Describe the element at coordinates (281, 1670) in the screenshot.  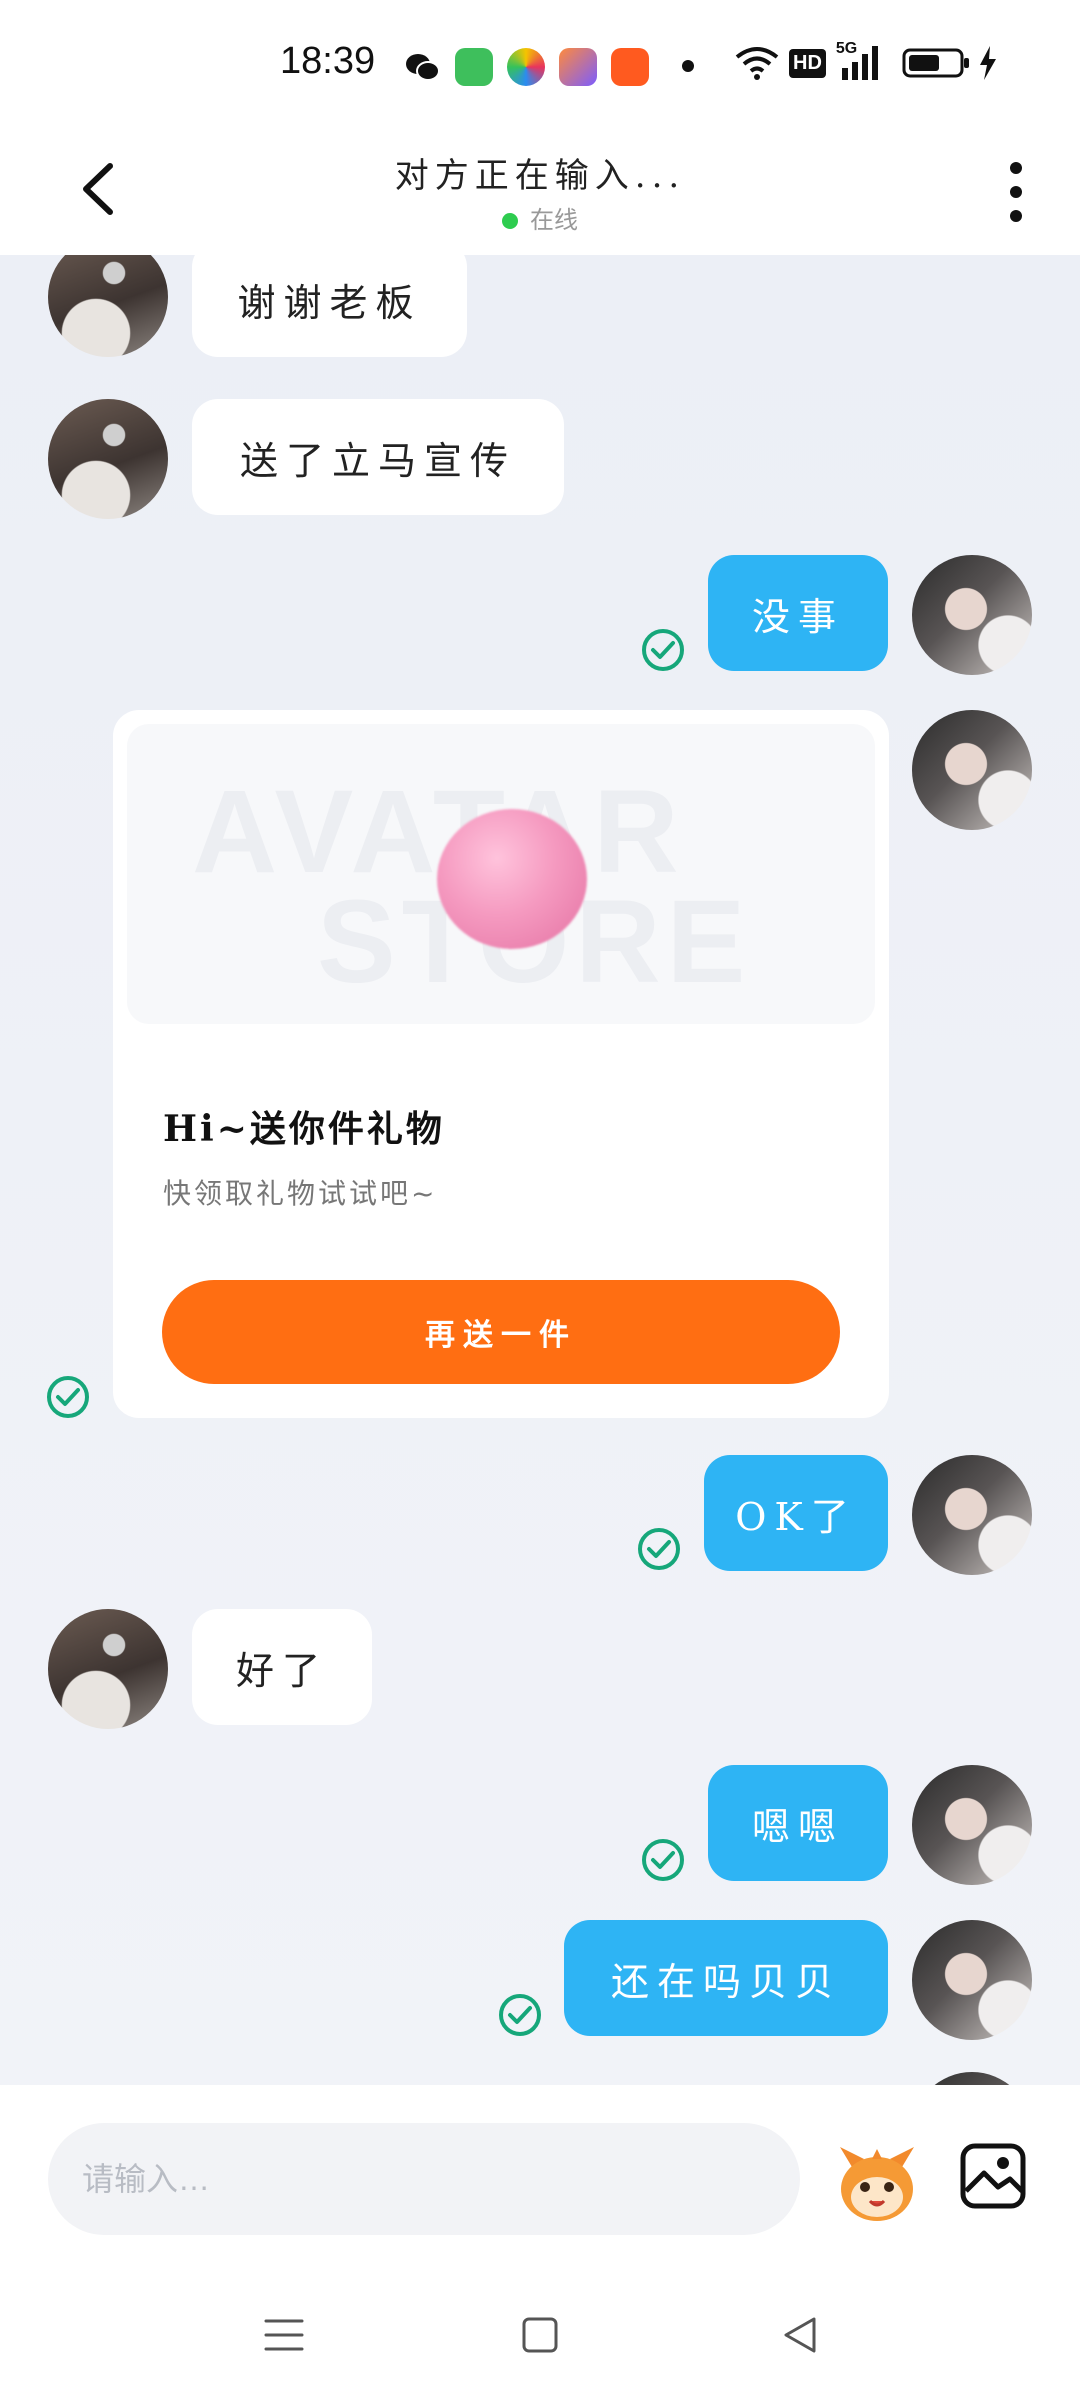
I see `message-text: 好了` at that location.